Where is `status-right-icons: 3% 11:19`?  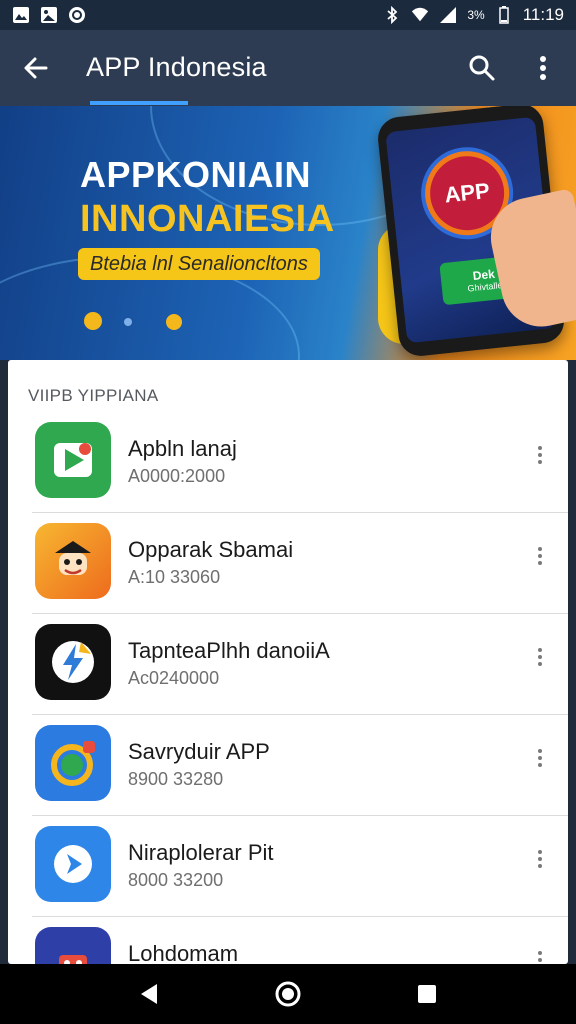 status-right-icons: 3% 11:19 is located at coordinates (473, 15).